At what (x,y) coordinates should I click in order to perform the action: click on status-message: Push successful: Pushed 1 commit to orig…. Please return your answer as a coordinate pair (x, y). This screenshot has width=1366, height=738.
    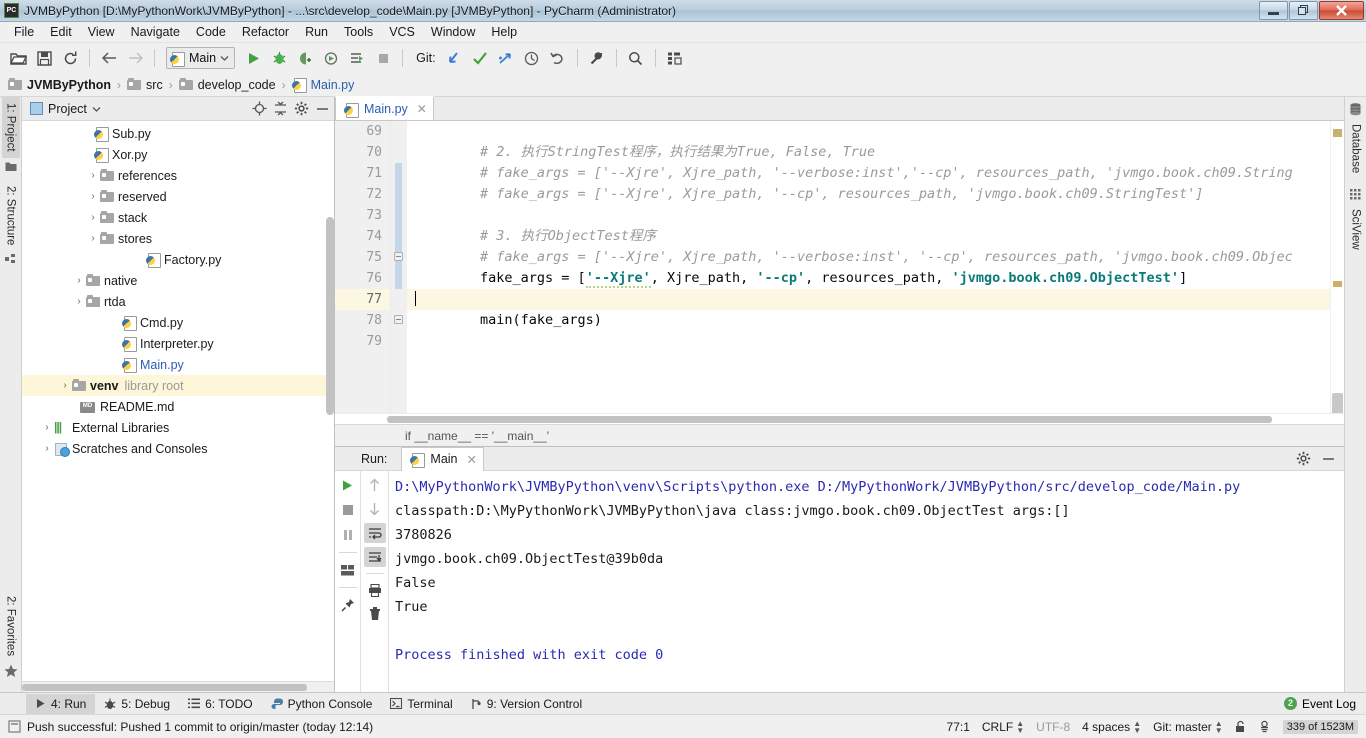
    Looking at the image, I should click on (200, 727).